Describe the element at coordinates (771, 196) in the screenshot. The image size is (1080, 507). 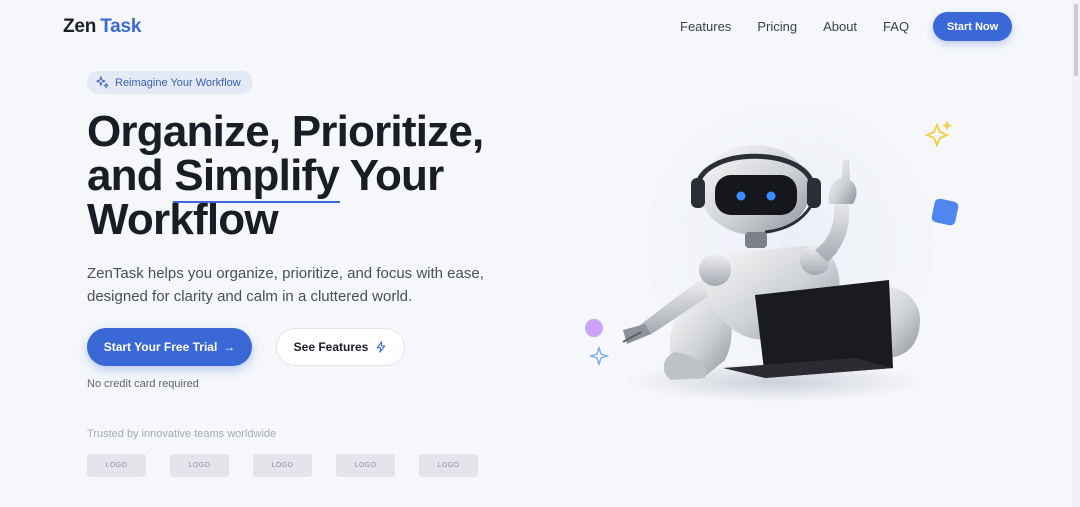
I see `robot-eye-right` at that location.